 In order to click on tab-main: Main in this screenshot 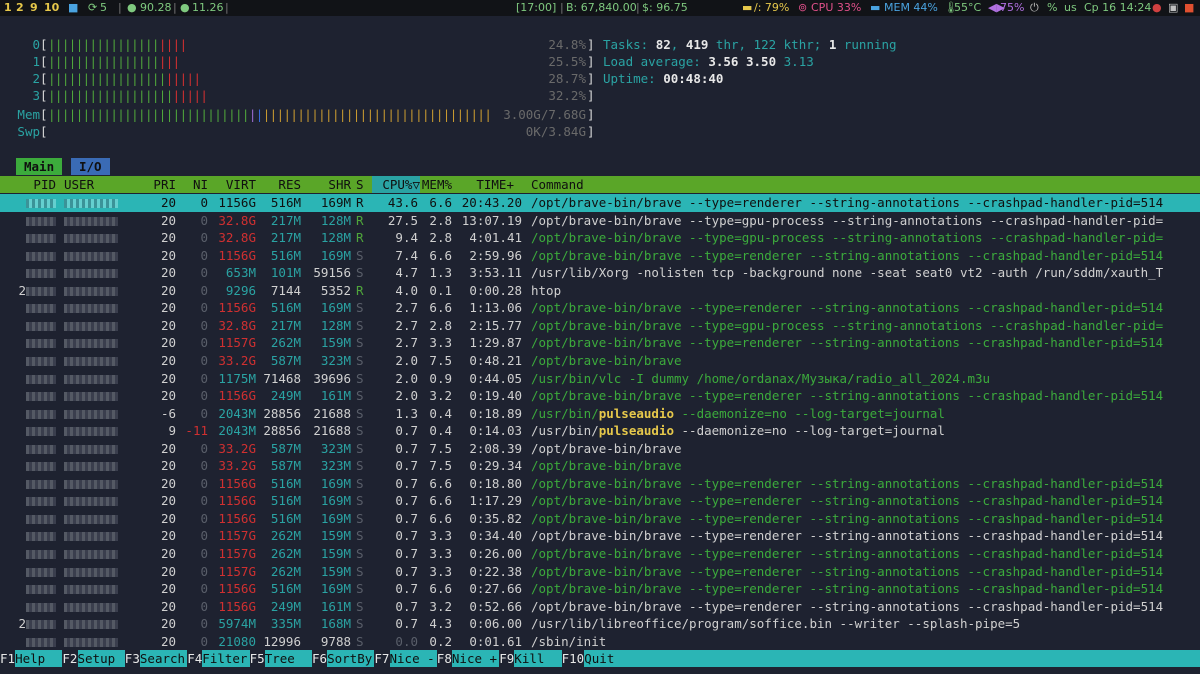, I will do `click(39, 166)`.